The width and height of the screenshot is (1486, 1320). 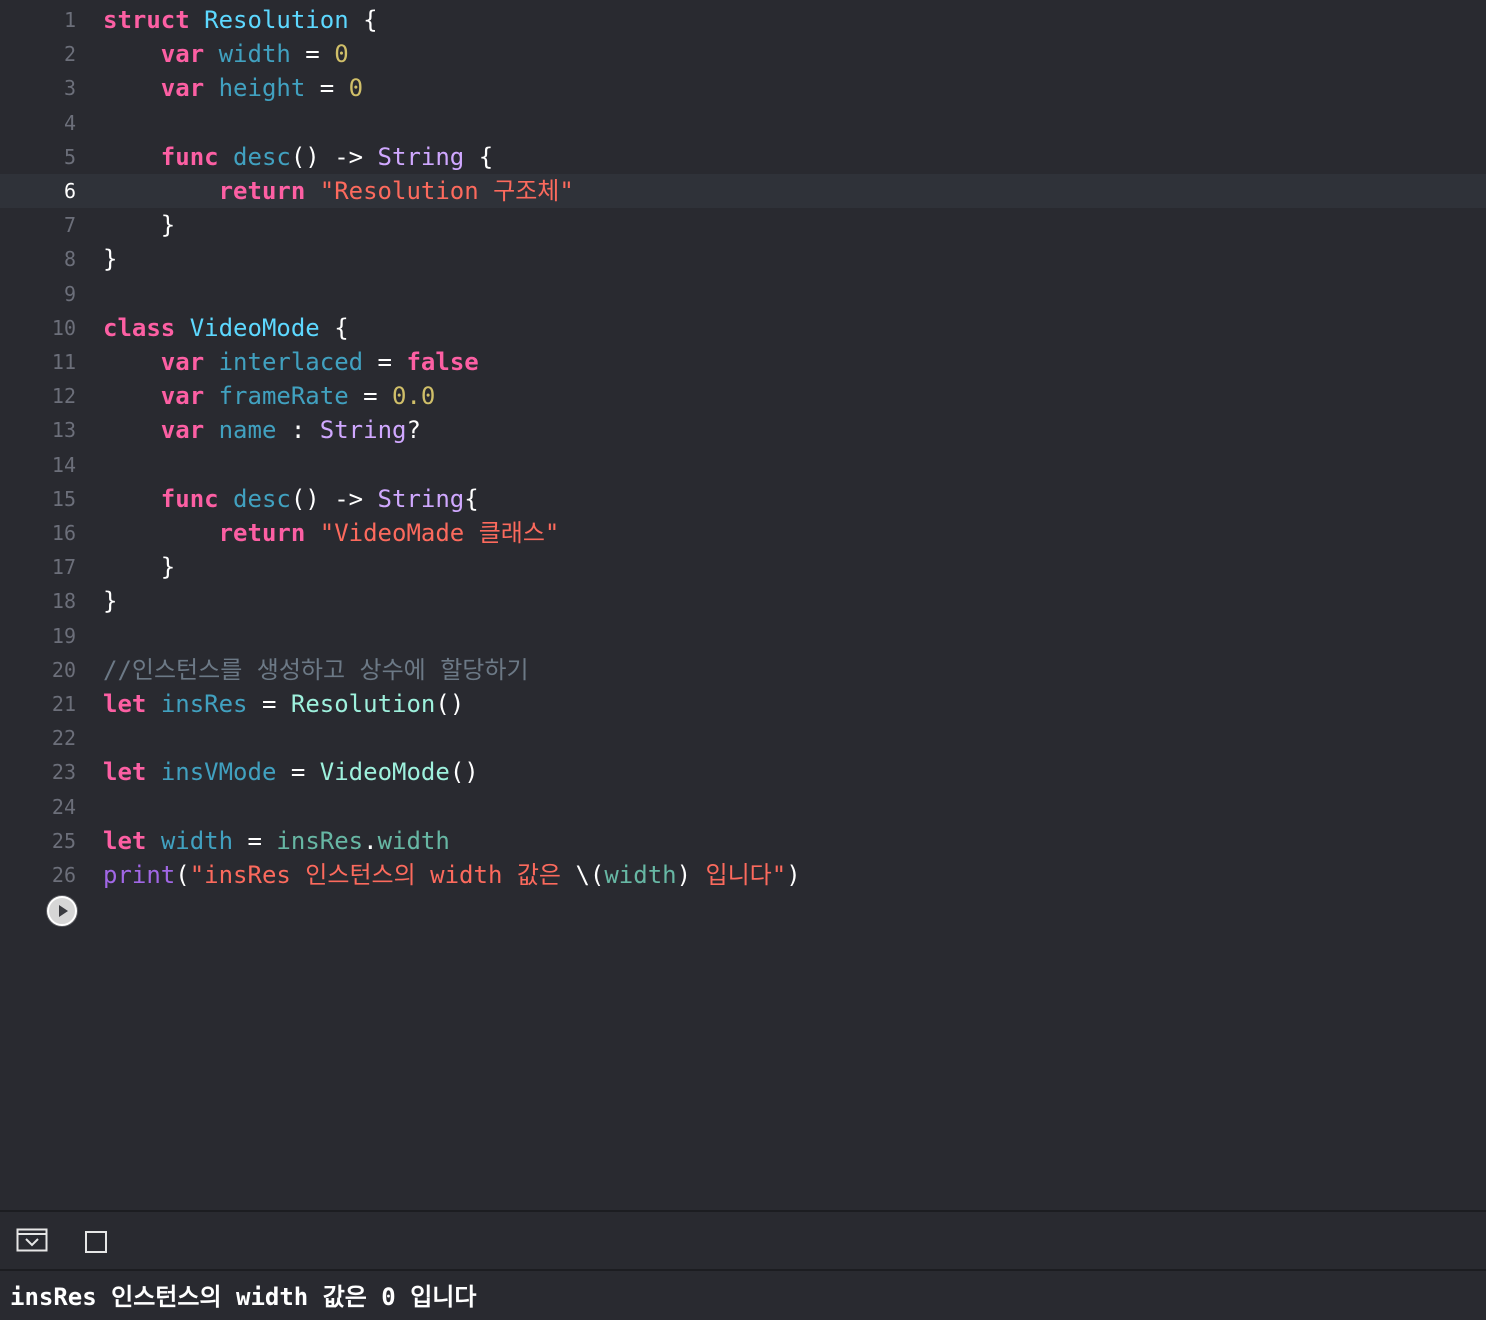 I want to click on code-text: var name : String?, so click(x=262, y=430).